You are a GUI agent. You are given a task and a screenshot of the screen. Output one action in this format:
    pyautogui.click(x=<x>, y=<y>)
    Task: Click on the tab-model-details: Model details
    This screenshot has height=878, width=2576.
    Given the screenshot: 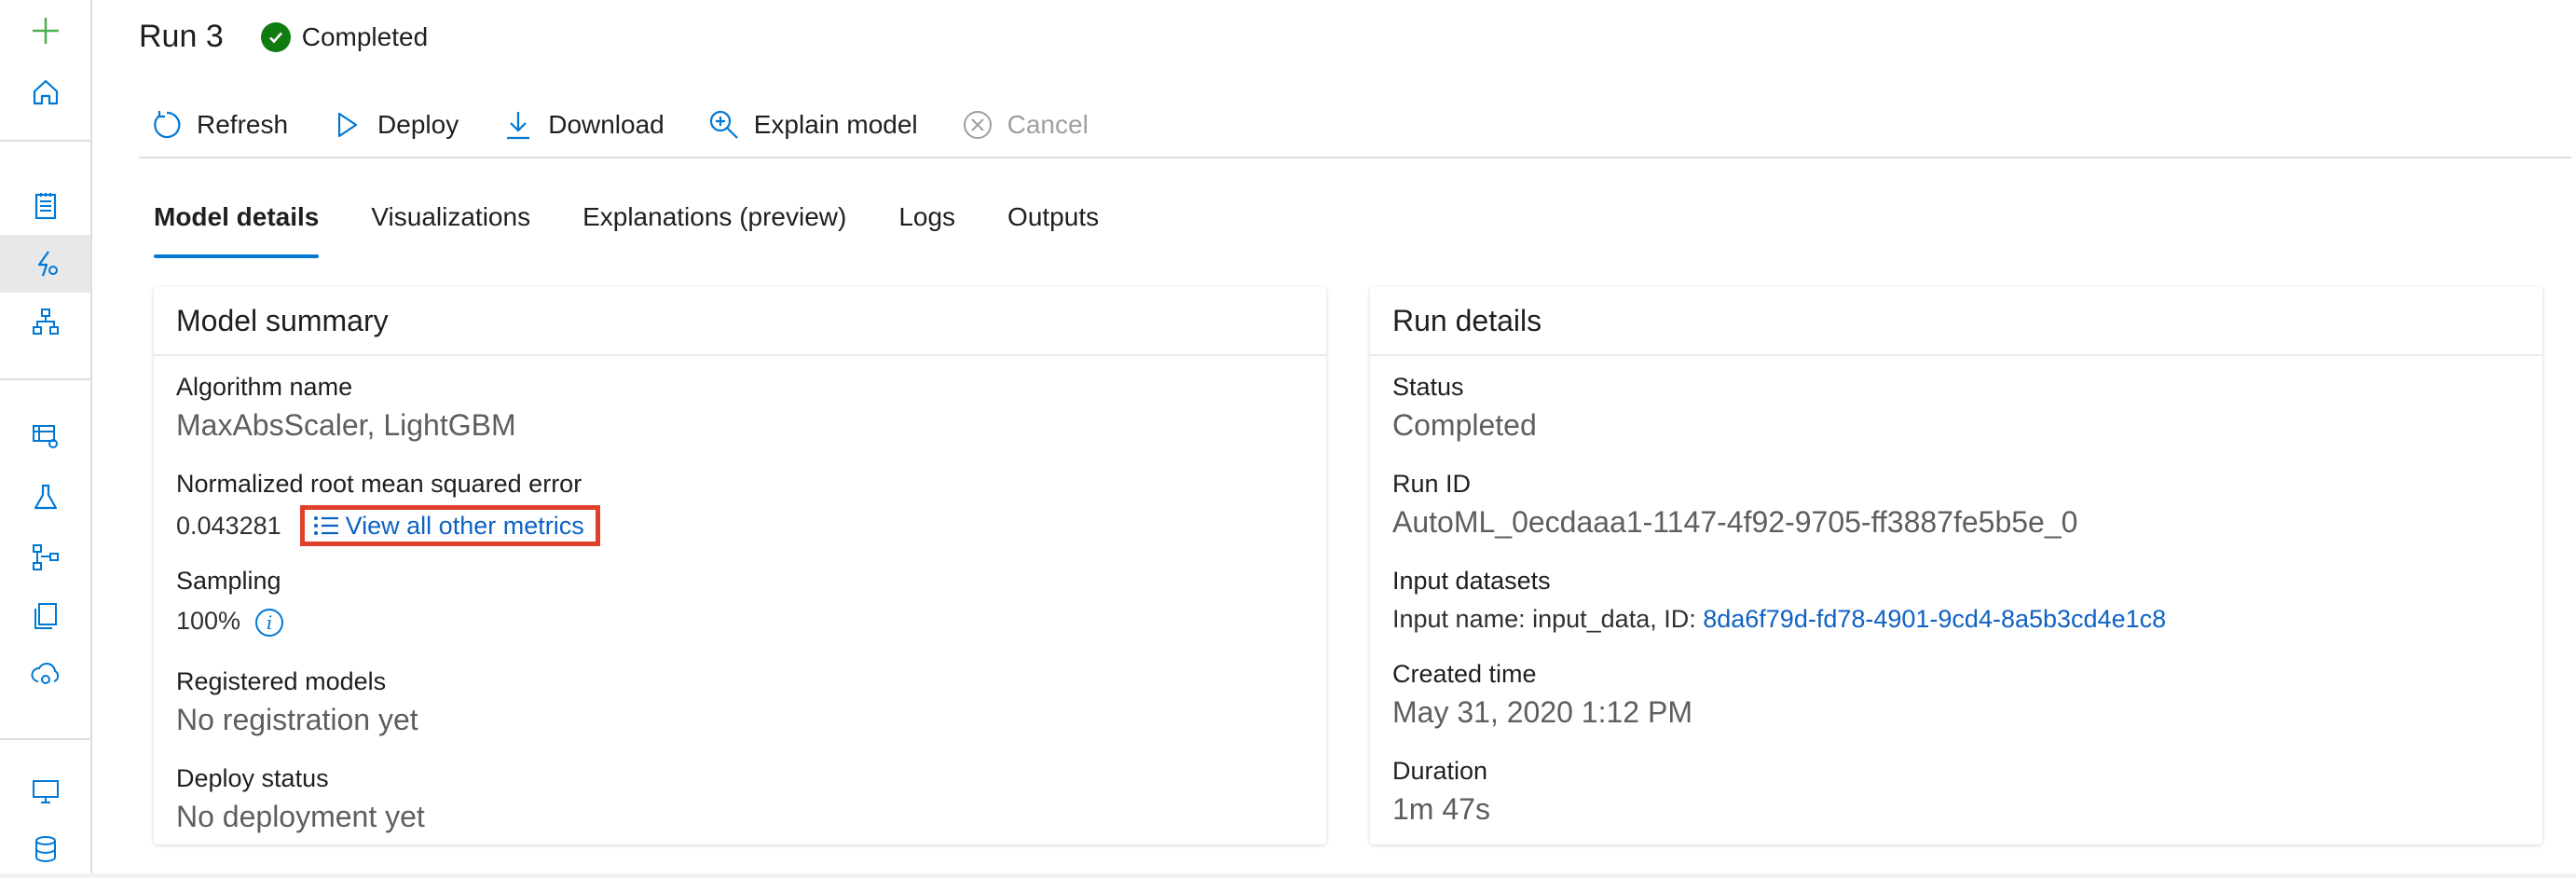 What is the action you would take?
    pyautogui.click(x=237, y=224)
    